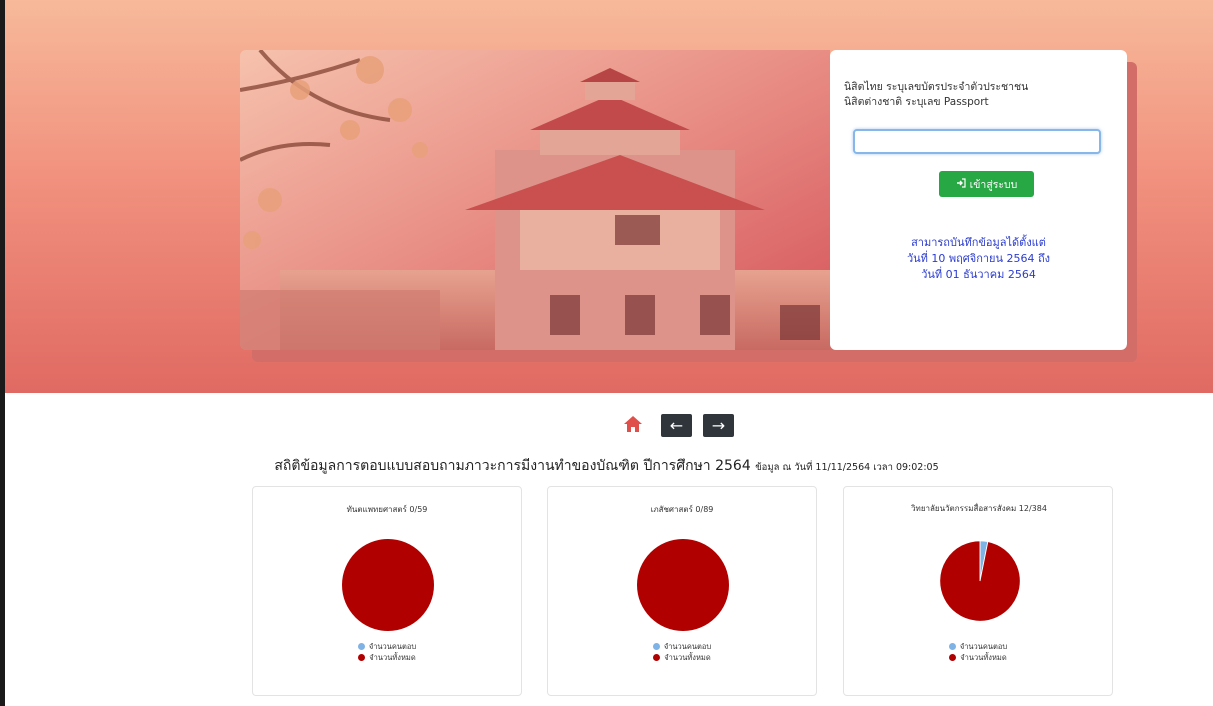  Describe the element at coordinates (993, 184) in the screenshot. I see `login-button-label: เข้าสู่ระบบ` at that location.